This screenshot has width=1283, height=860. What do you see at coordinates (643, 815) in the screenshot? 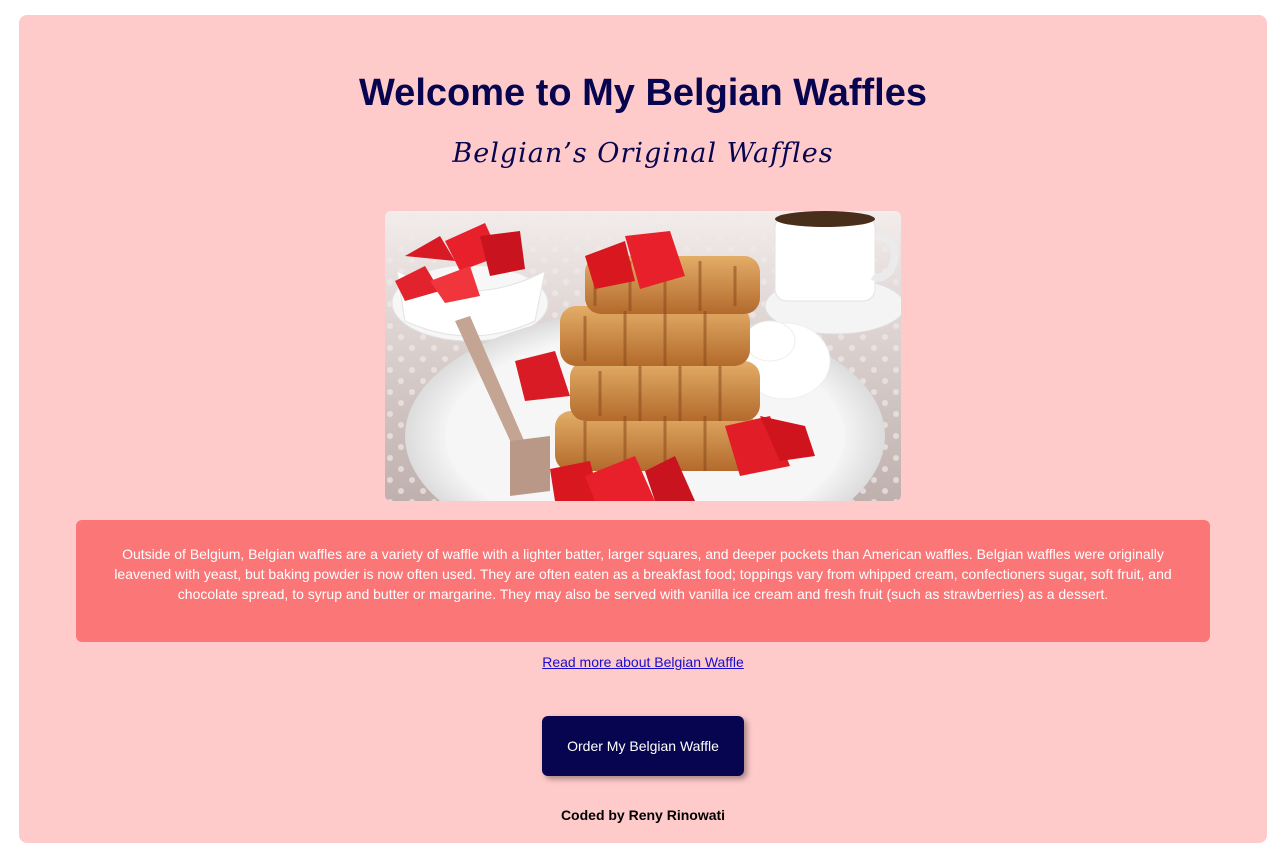
I see `footer-credit: Coded by Reny Rinowati` at bounding box center [643, 815].